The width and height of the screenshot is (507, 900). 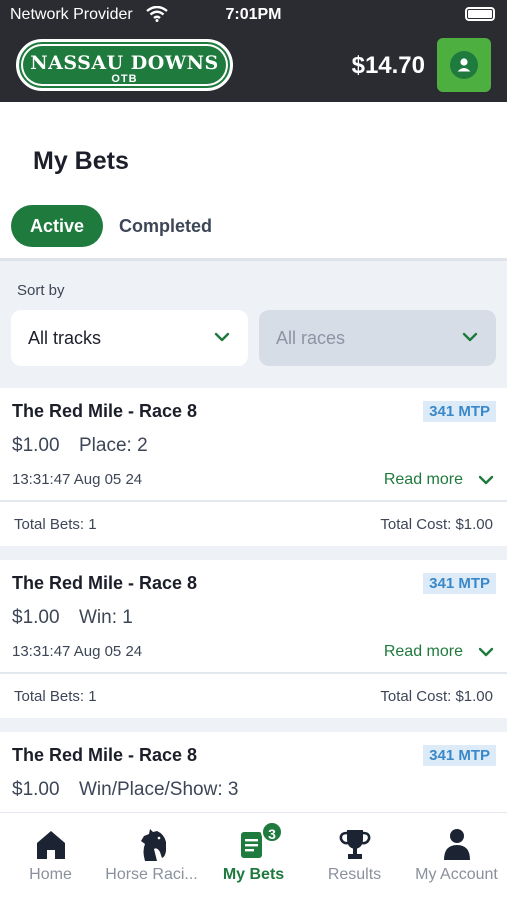 I want to click on account-button, so click(x=464, y=65).